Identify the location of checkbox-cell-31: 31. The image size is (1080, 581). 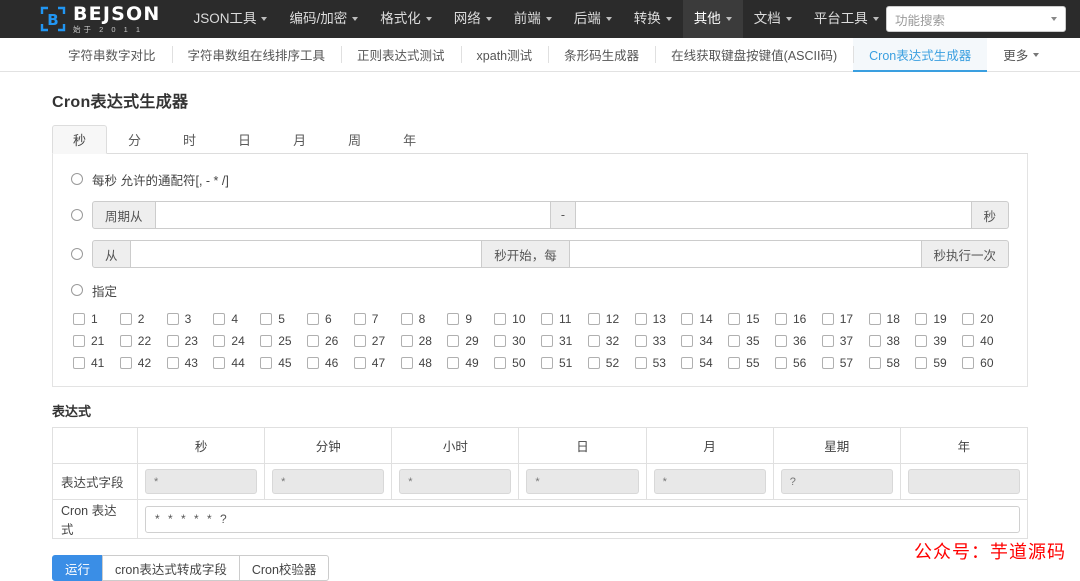
(564, 341).